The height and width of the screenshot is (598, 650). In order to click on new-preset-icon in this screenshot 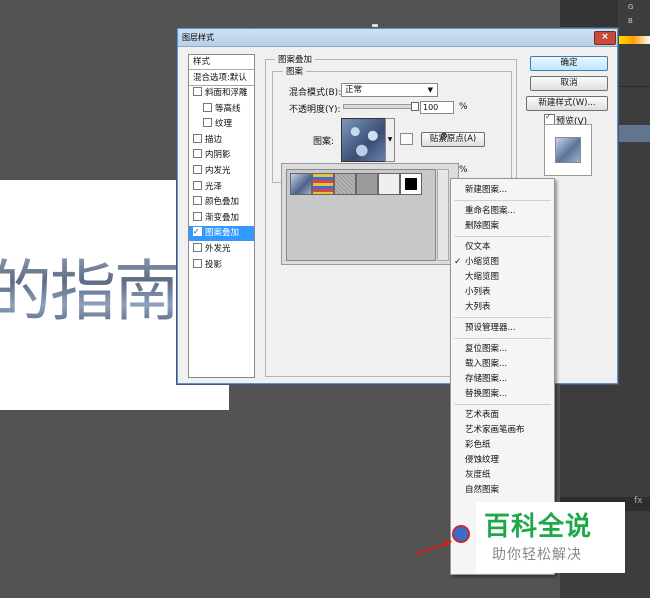, I will do `click(406, 139)`.